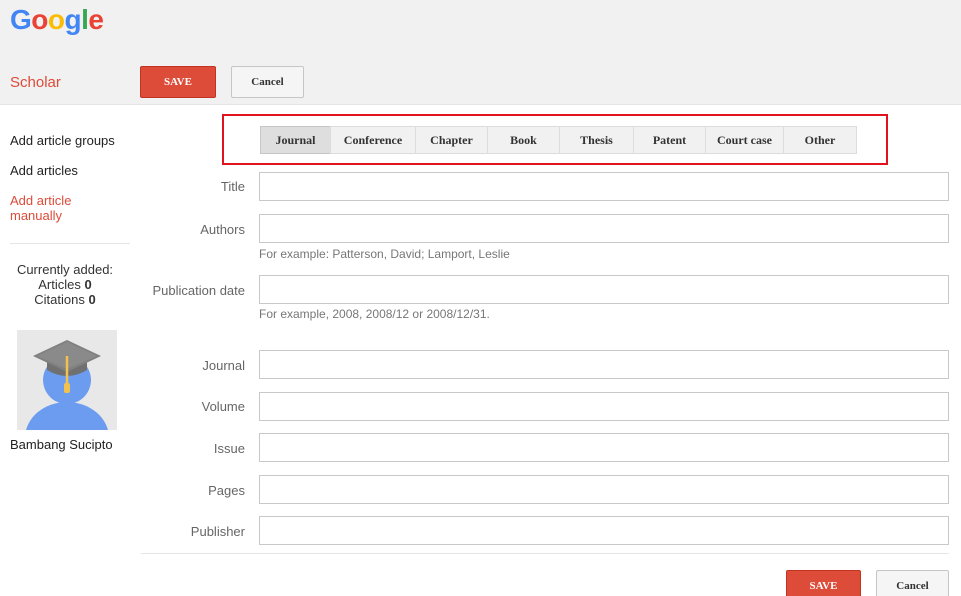 The height and width of the screenshot is (596, 961). What do you see at coordinates (604, 289) in the screenshot?
I see `publication-date-input` at bounding box center [604, 289].